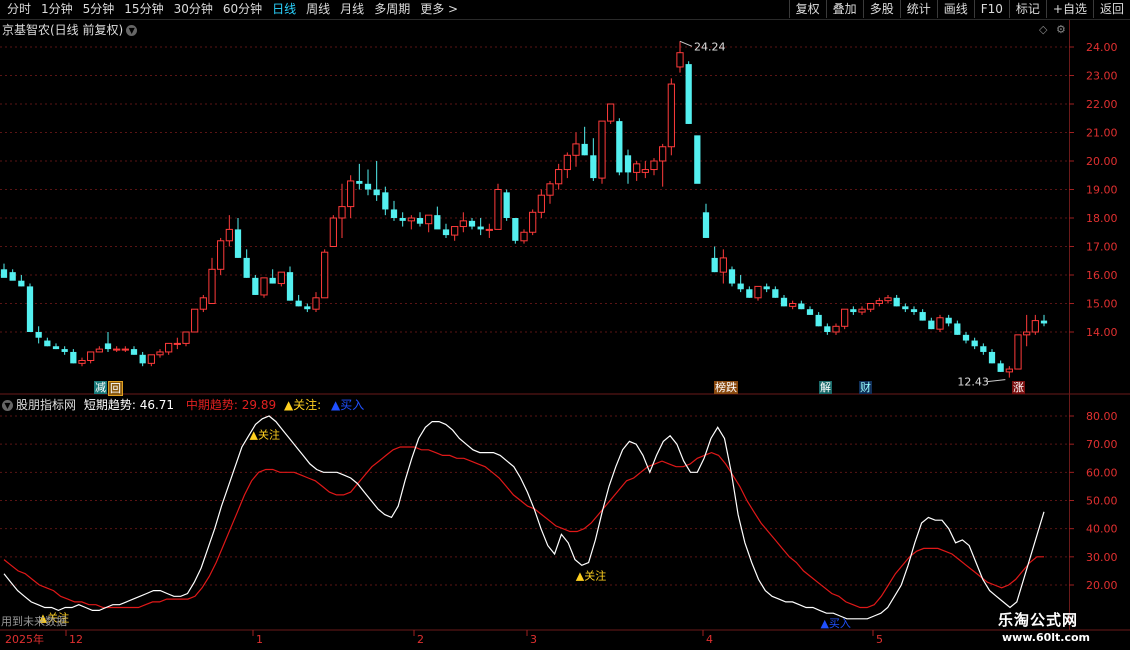 The width and height of the screenshot is (1130, 650). Describe the element at coordinates (686, 43) in the screenshot. I see `high-pointer` at that location.